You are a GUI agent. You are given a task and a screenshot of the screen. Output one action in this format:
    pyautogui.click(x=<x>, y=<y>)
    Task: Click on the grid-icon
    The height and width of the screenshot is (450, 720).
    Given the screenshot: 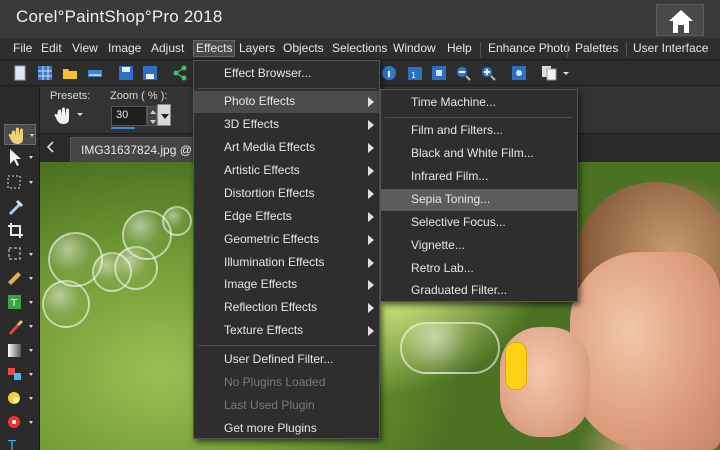 What is the action you would take?
    pyautogui.click(x=45, y=73)
    